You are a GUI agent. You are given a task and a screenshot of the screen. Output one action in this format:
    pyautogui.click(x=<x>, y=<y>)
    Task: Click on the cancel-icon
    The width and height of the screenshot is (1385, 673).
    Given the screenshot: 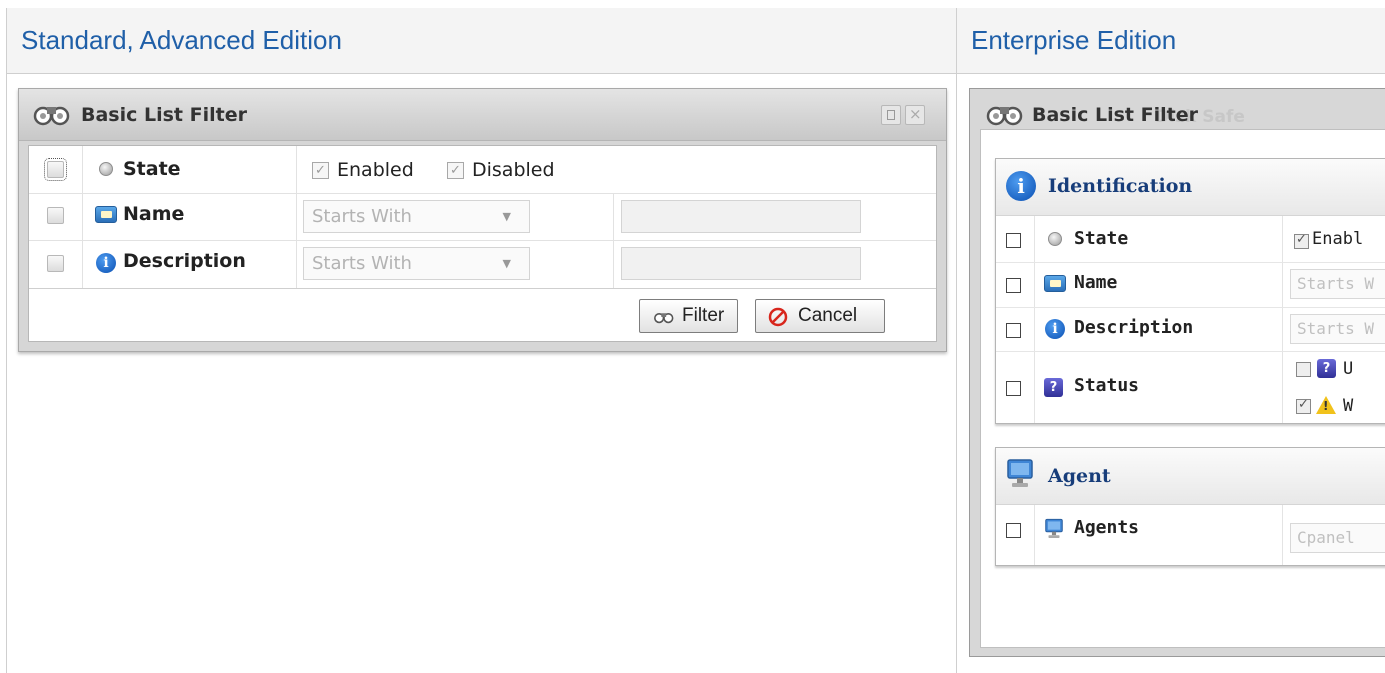 What is the action you would take?
    pyautogui.click(x=778, y=317)
    